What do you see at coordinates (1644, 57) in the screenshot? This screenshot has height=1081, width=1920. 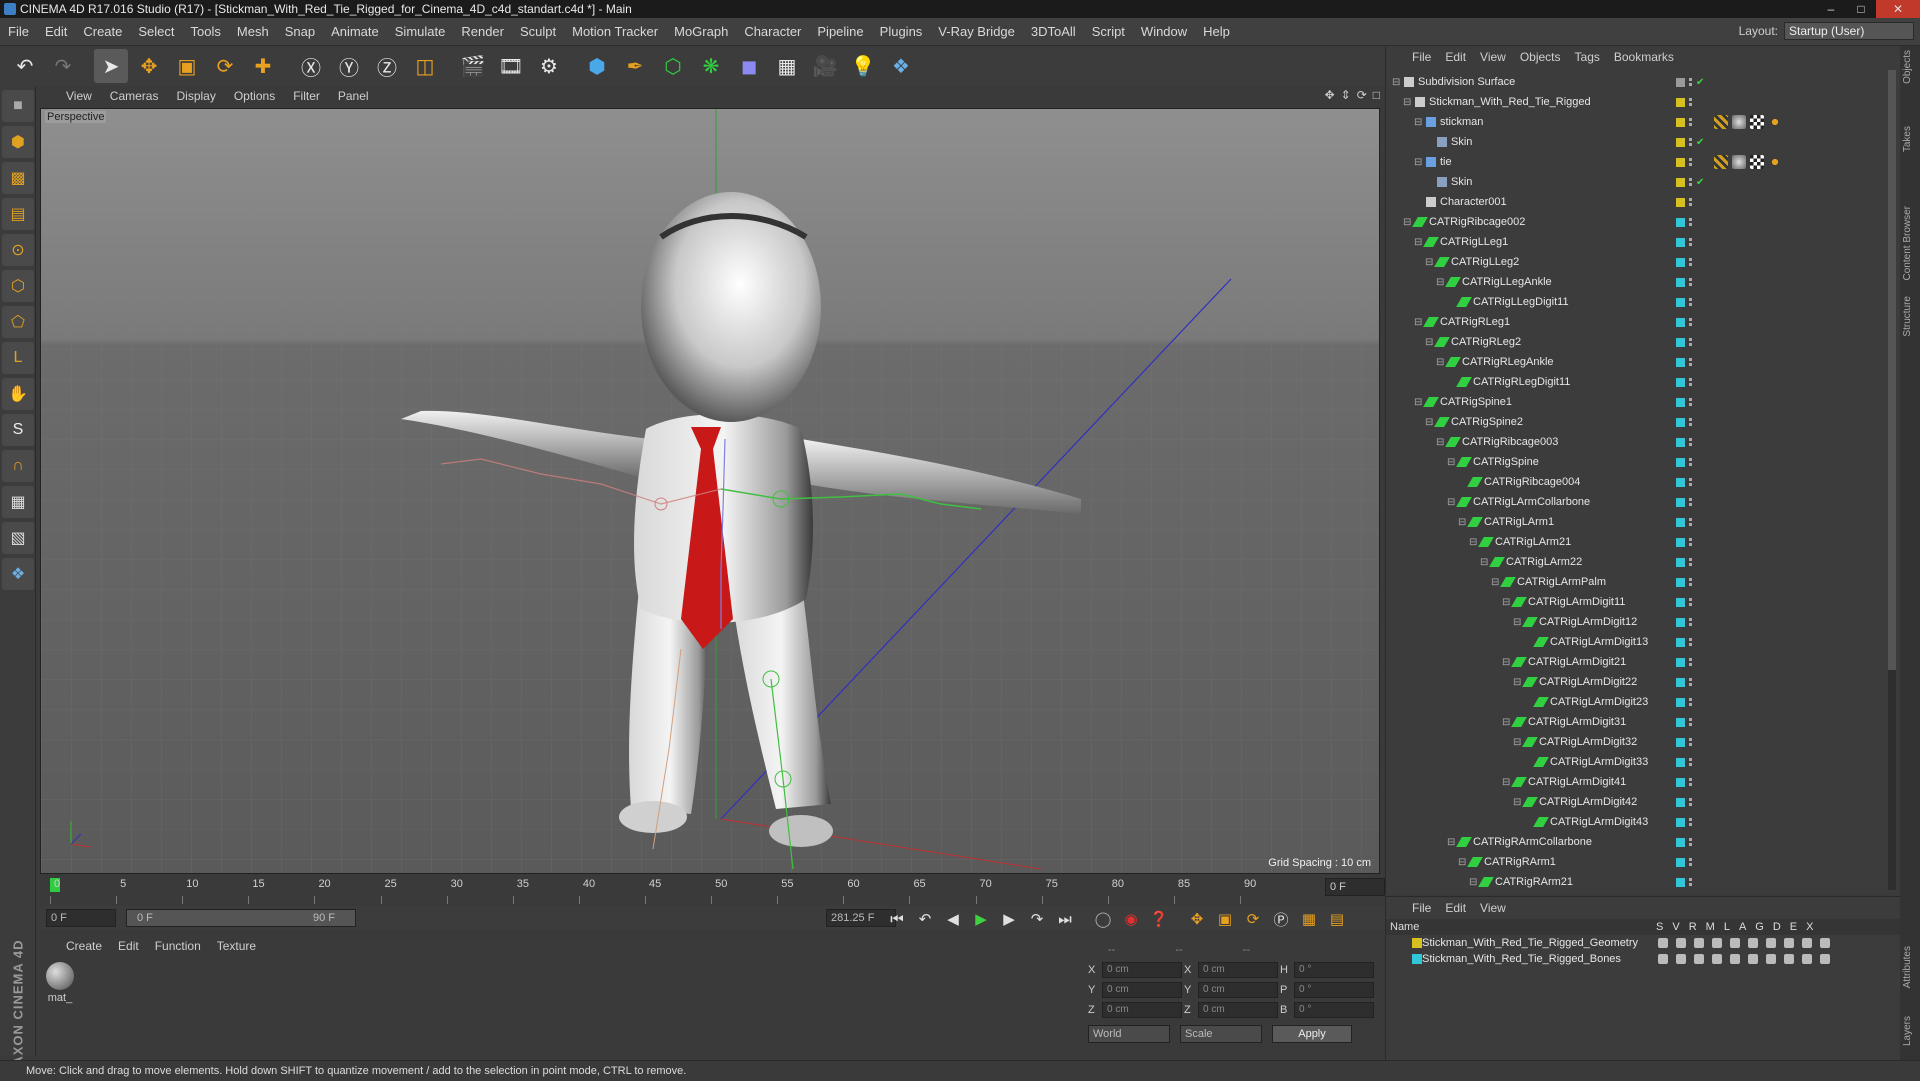 I see `object-menu-bookmarks: Bookmarks` at bounding box center [1644, 57].